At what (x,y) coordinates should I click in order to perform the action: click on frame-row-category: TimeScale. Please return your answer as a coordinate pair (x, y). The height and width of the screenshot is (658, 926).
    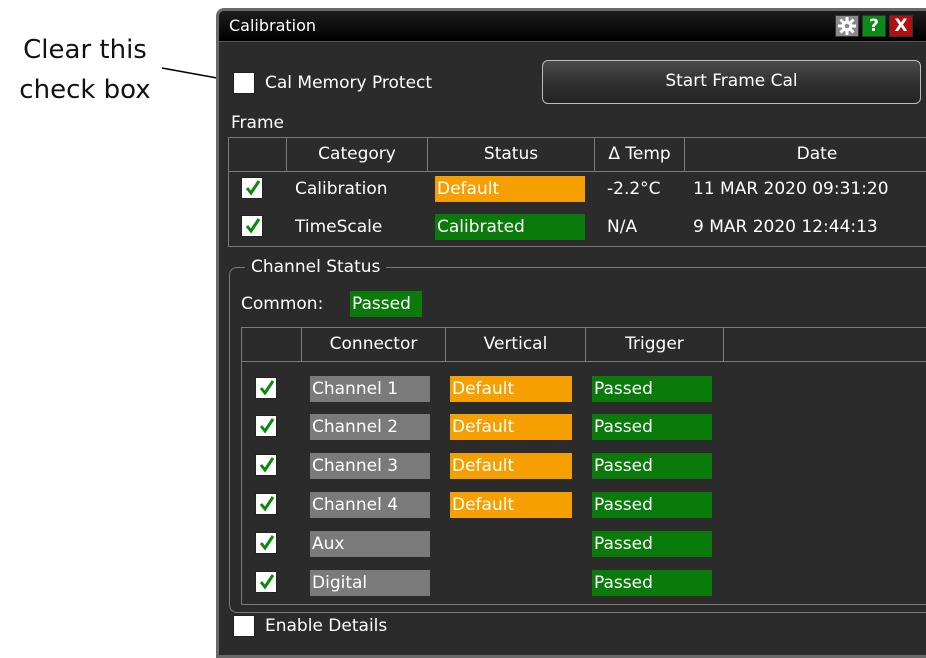
    Looking at the image, I should click on (339, 227).